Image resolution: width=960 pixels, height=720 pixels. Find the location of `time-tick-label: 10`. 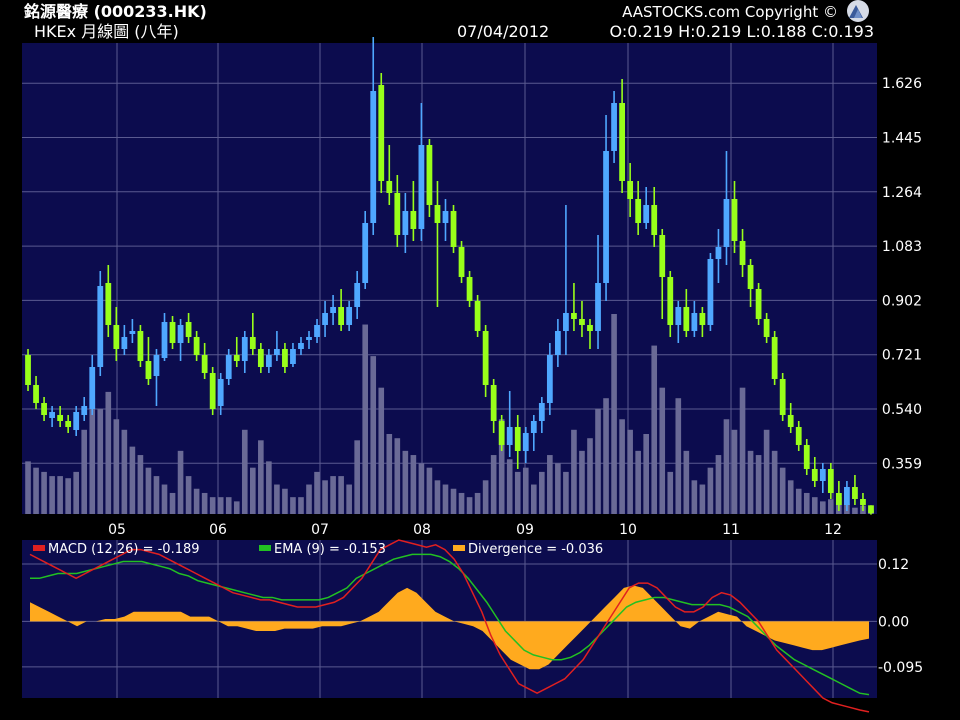

time-tick-label: 10 is located at coordinates (628, 530).